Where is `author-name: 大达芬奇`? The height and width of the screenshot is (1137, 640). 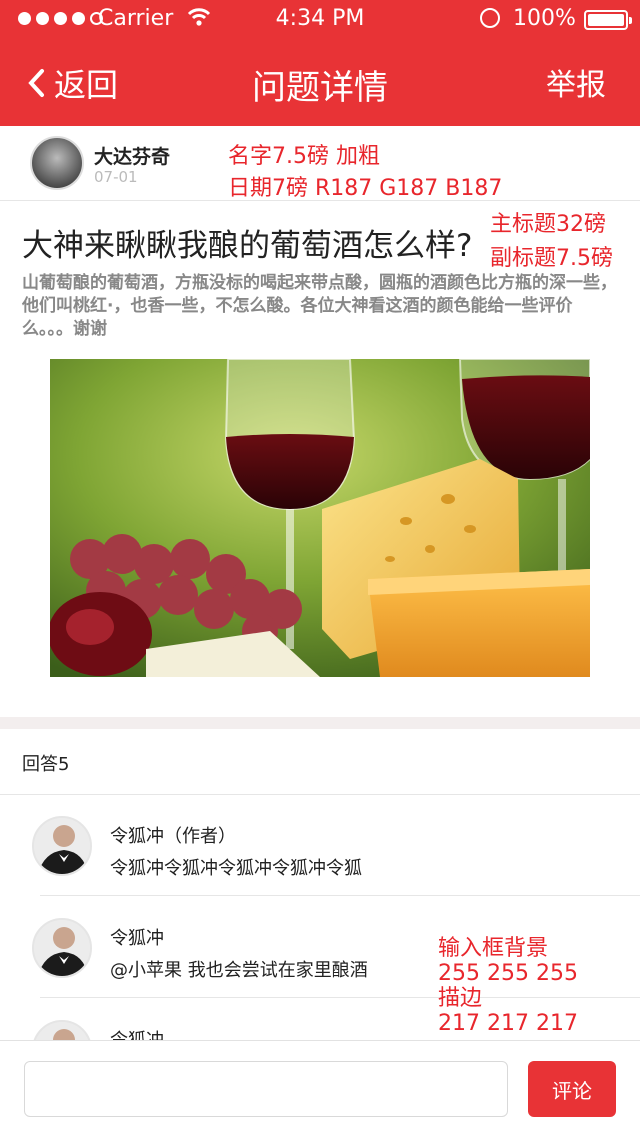
author-name: 大达芬奇 is located at coordinates (132, 155).